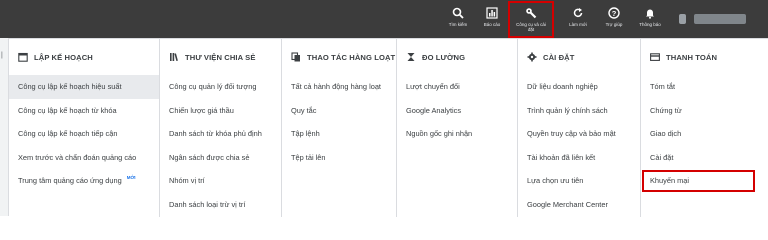 This screenshot has width=768, height=240. I want to click on notifications-label: Thông báo, so click(650, 24).